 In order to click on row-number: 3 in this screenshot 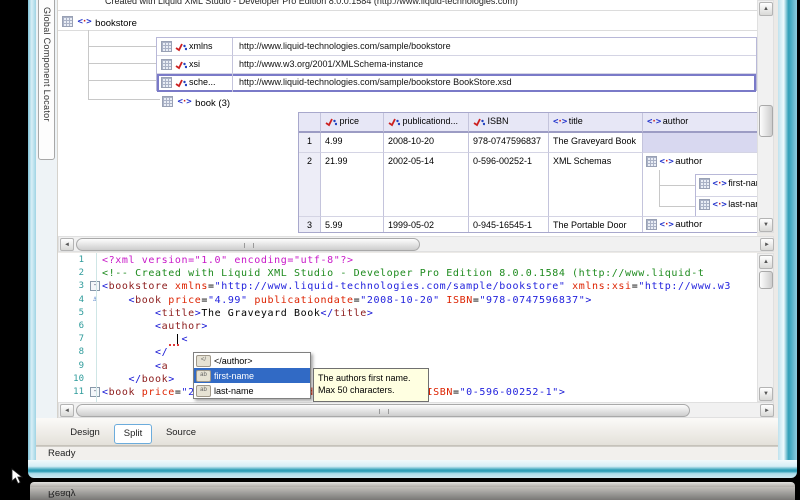, I will do `click(310, 224)`.